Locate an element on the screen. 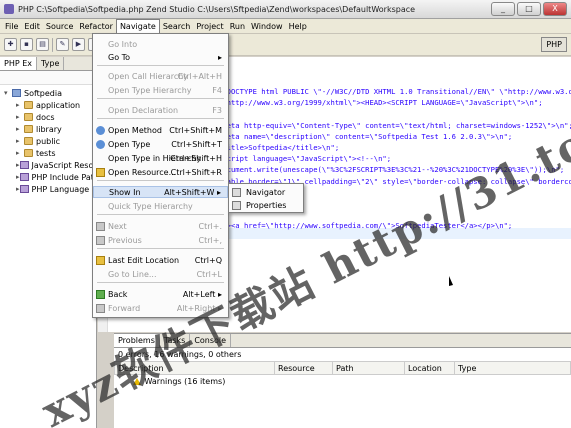 The image size is (571, 428). expand-toggle-icon: ▾ is located at coordinates (8, 93).